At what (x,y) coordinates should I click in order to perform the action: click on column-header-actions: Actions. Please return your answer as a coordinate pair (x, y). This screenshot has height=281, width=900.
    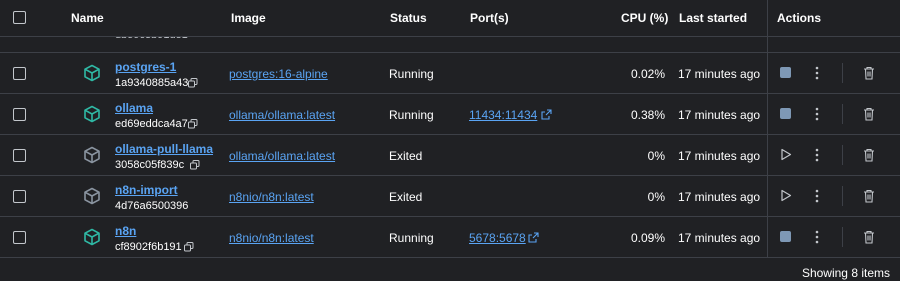
    Looking at the image, I should click on (799, 18).